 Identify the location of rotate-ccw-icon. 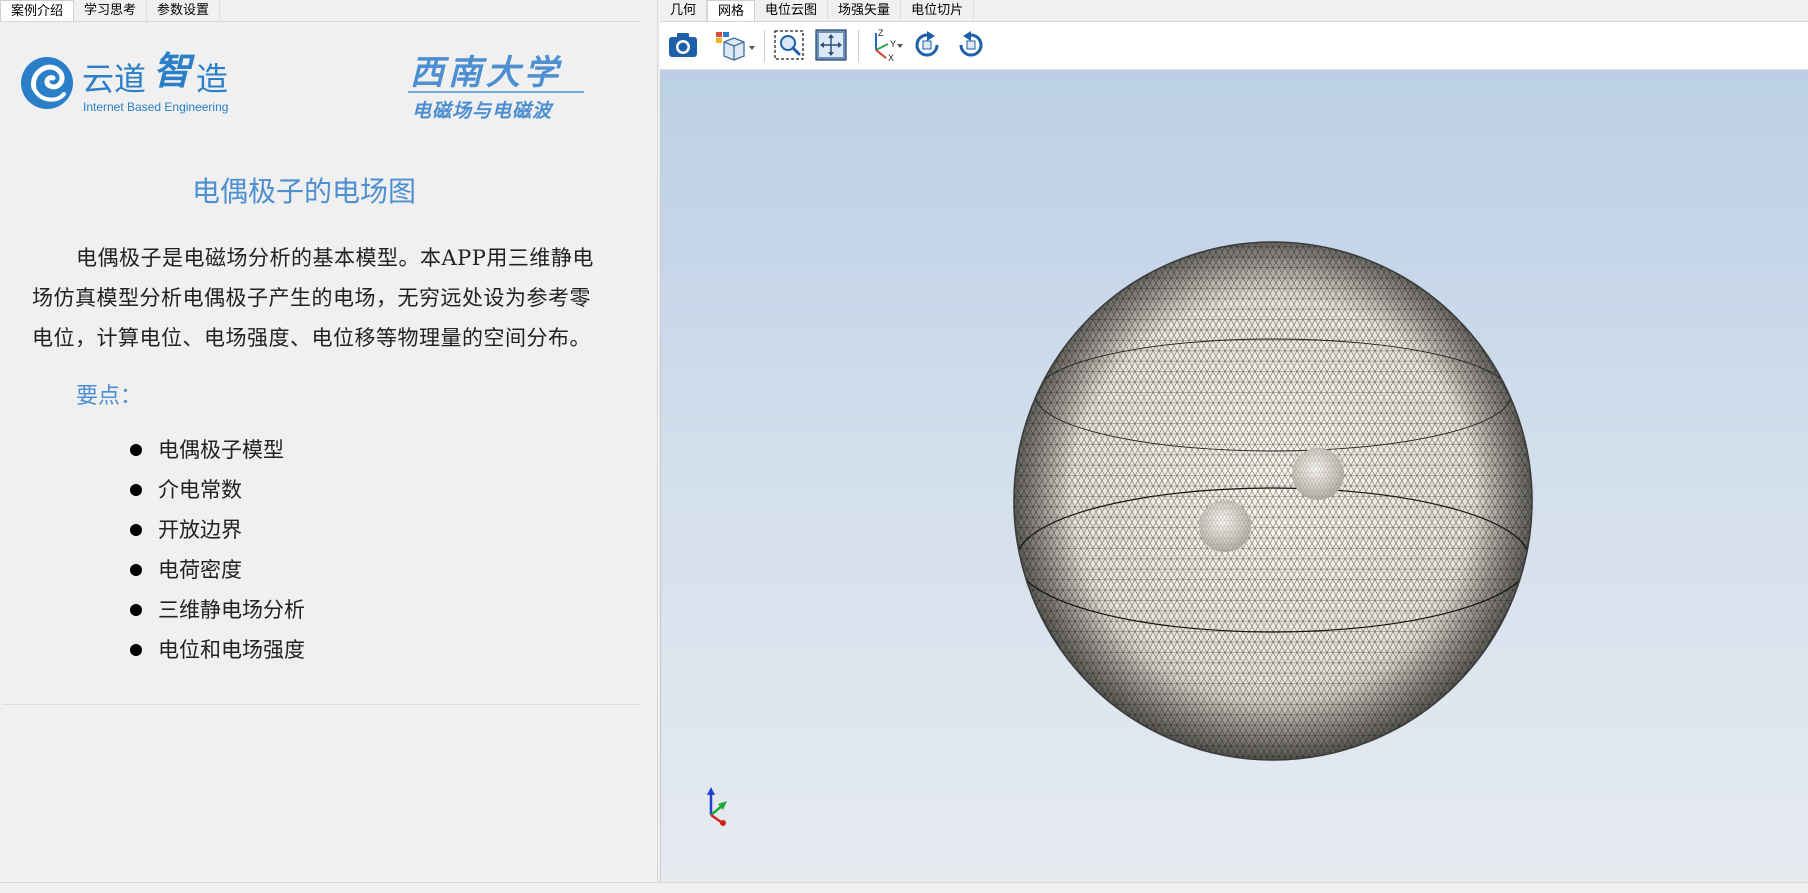
(971, 45).